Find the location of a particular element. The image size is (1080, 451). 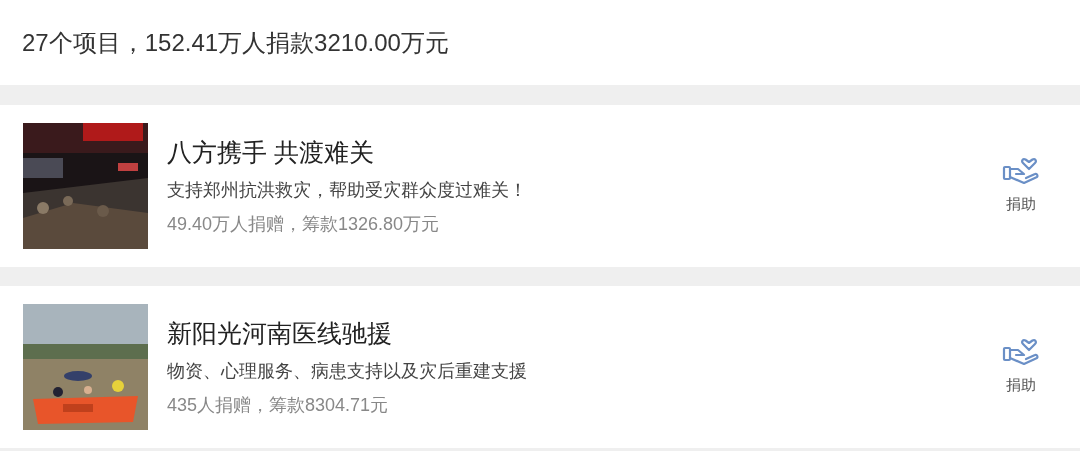

project-description: 物资、心理服务、病患支持以及灾后重建支援 is located at coordinates (347, 371).